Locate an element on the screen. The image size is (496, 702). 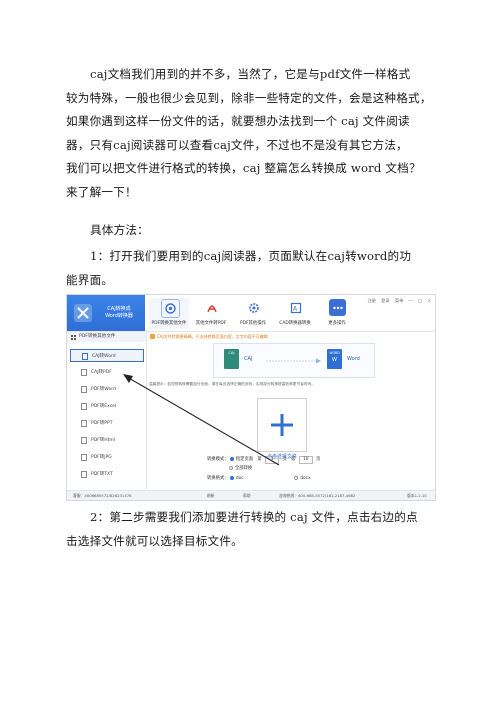
tool-label: 更多操作 is located at coordinates (337, 323).